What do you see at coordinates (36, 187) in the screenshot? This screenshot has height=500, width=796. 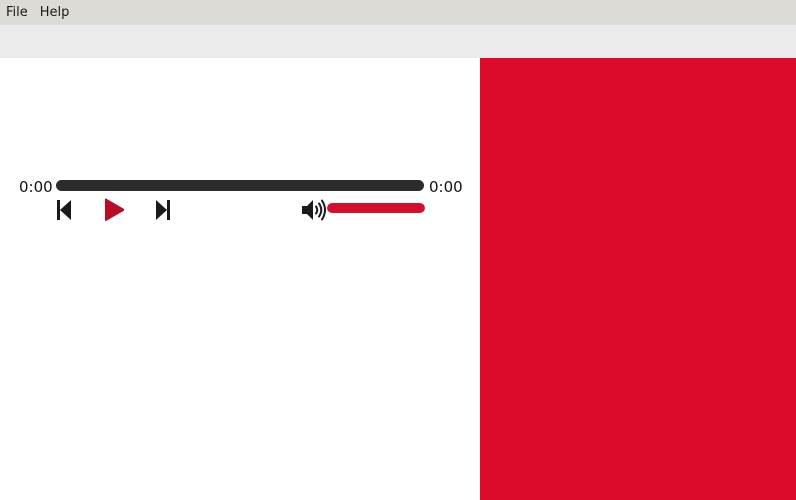 I see `current-time-label: 0:00` at bounding box center [36, 187].